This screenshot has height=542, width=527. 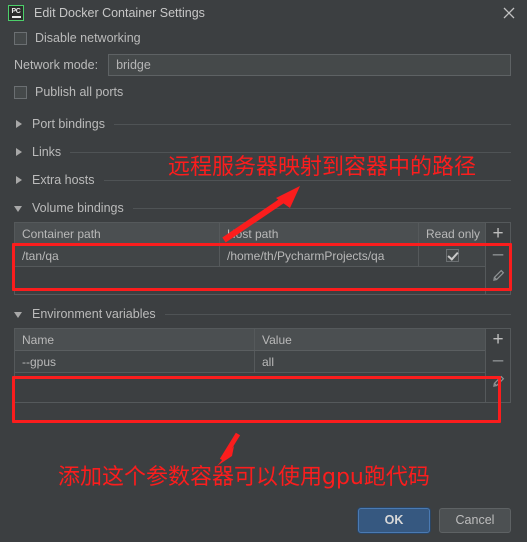 What do you see at coordinates (135, 361) in the screenshot?
I see `cell-env-name: --gpus` at bounding box center [135, 361].